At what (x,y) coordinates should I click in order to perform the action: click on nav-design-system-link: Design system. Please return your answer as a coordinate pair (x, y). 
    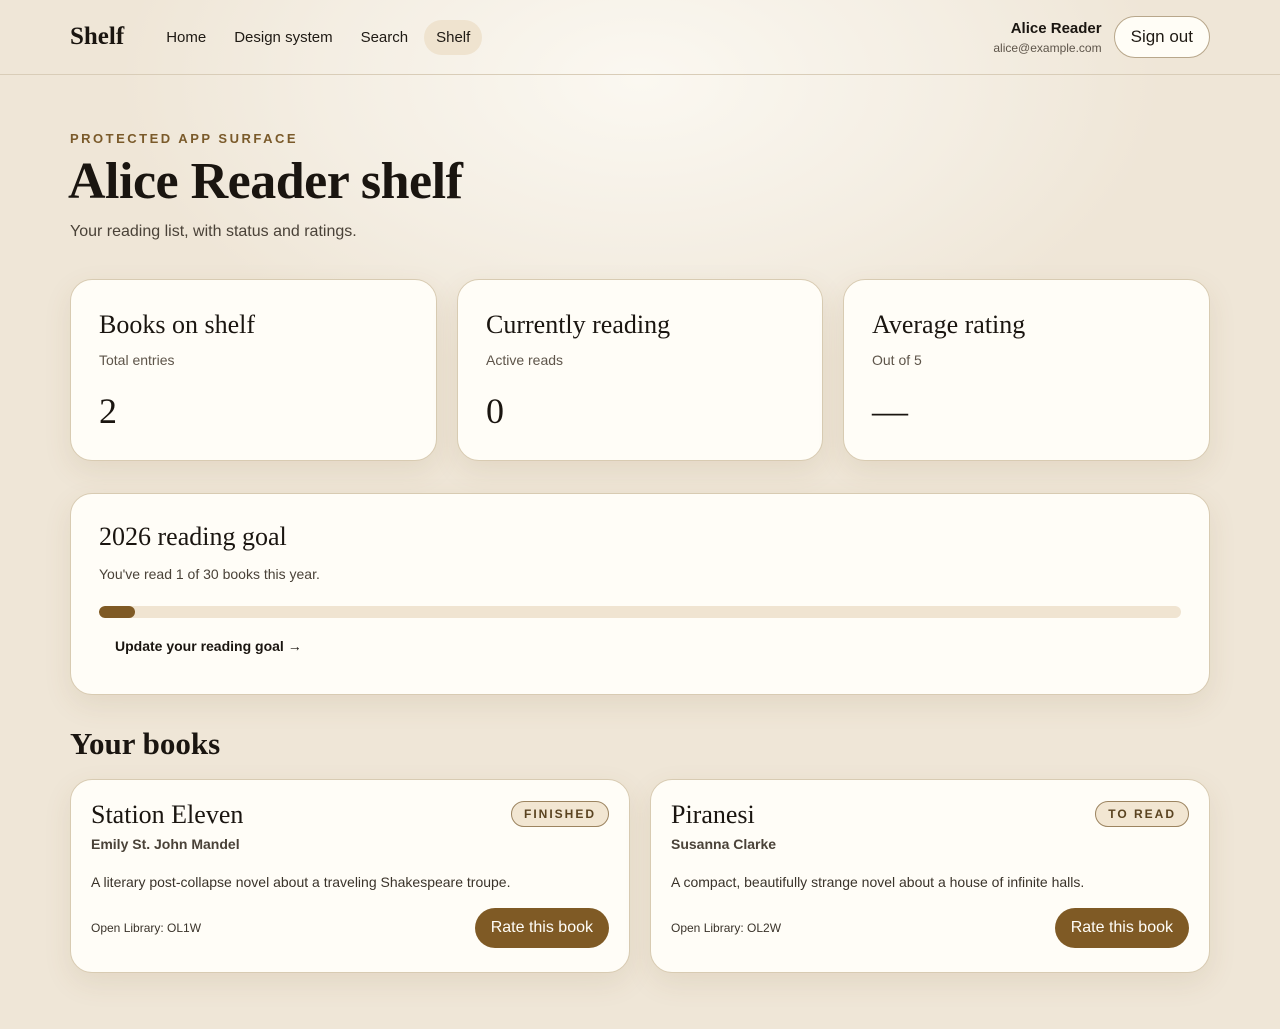
    Looking at the image, I should click on (283, 37).